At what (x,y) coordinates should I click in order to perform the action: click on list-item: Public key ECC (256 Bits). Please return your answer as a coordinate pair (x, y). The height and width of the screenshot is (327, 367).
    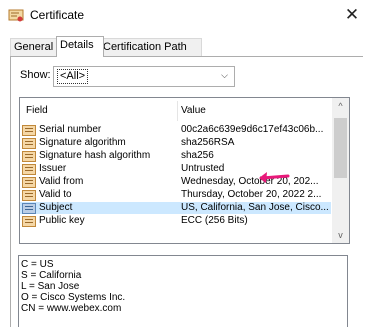
    Looking at the image, I should click on (175, 221).